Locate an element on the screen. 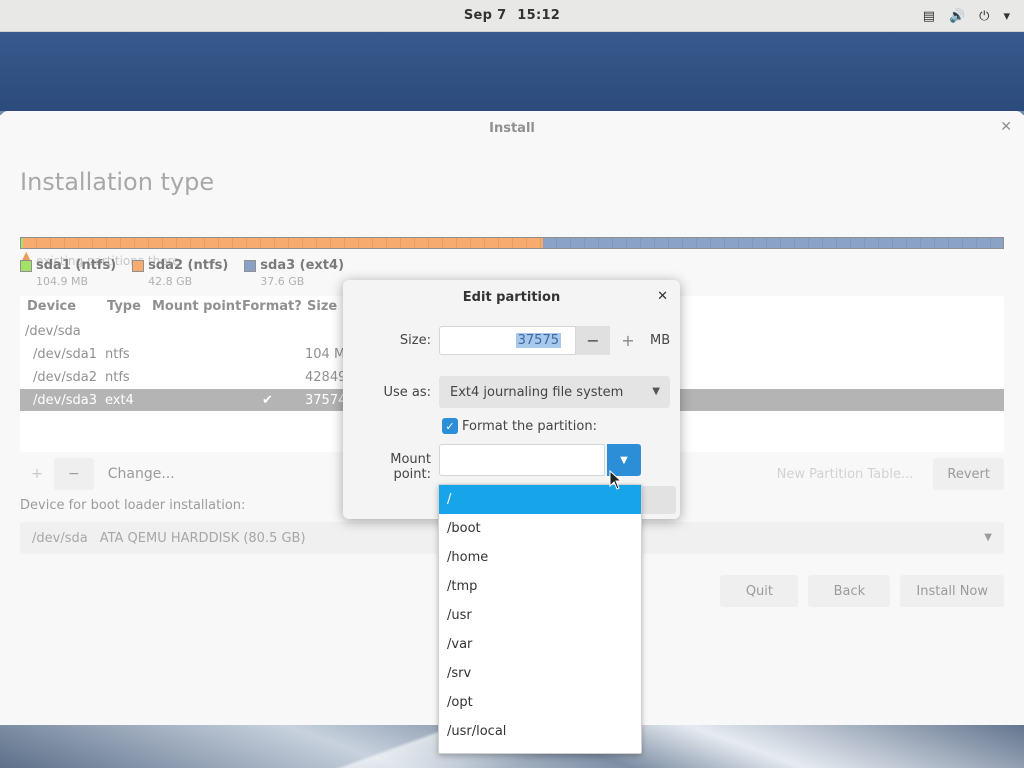 Image resolution: width=1024 pixels, height=768 pixels. format-checkbox: ✓ is located at coordinates (450, 426).